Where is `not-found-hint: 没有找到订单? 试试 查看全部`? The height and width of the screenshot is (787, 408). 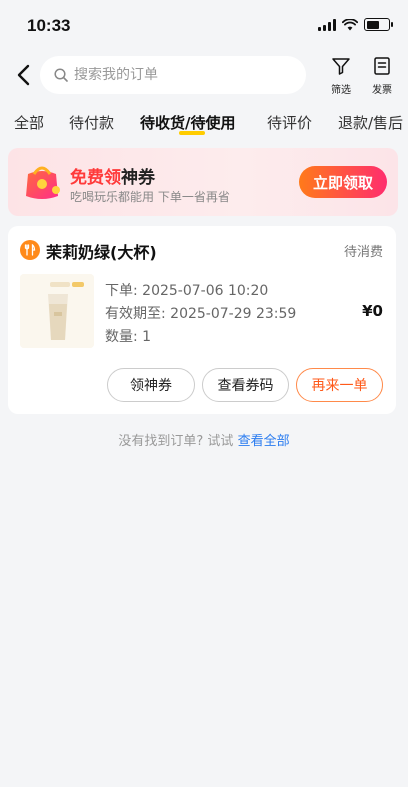 not-found-hint: 没有找到订单? 试试 查看全部 is located at coordinates (204, 439).